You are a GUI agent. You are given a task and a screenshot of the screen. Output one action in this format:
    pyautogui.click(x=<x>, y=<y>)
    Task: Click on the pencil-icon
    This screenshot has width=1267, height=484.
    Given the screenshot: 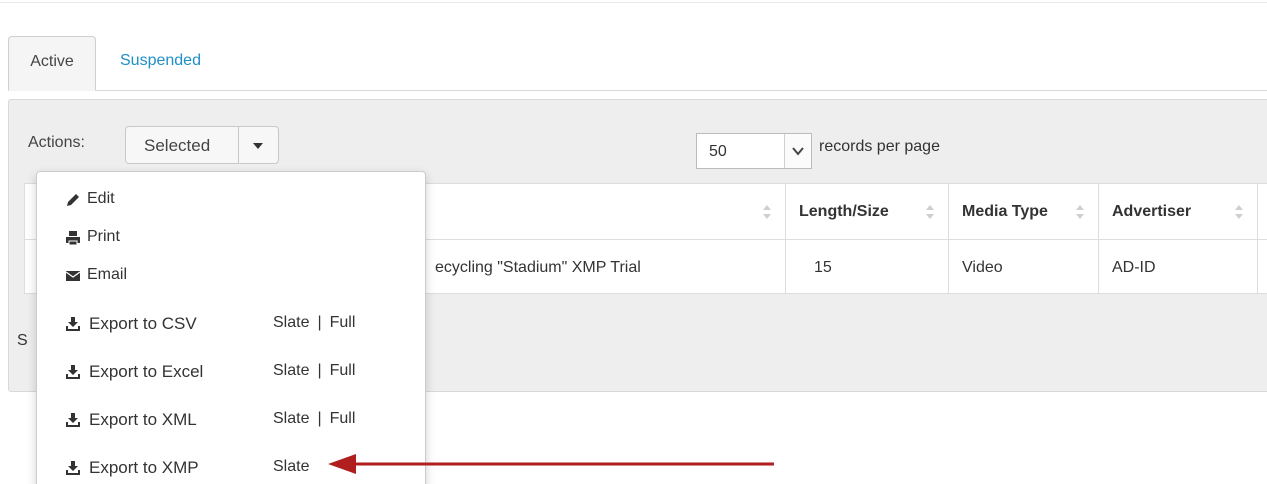 What is the action you would take?
    pyautogui.click(x=73, y=200)
    